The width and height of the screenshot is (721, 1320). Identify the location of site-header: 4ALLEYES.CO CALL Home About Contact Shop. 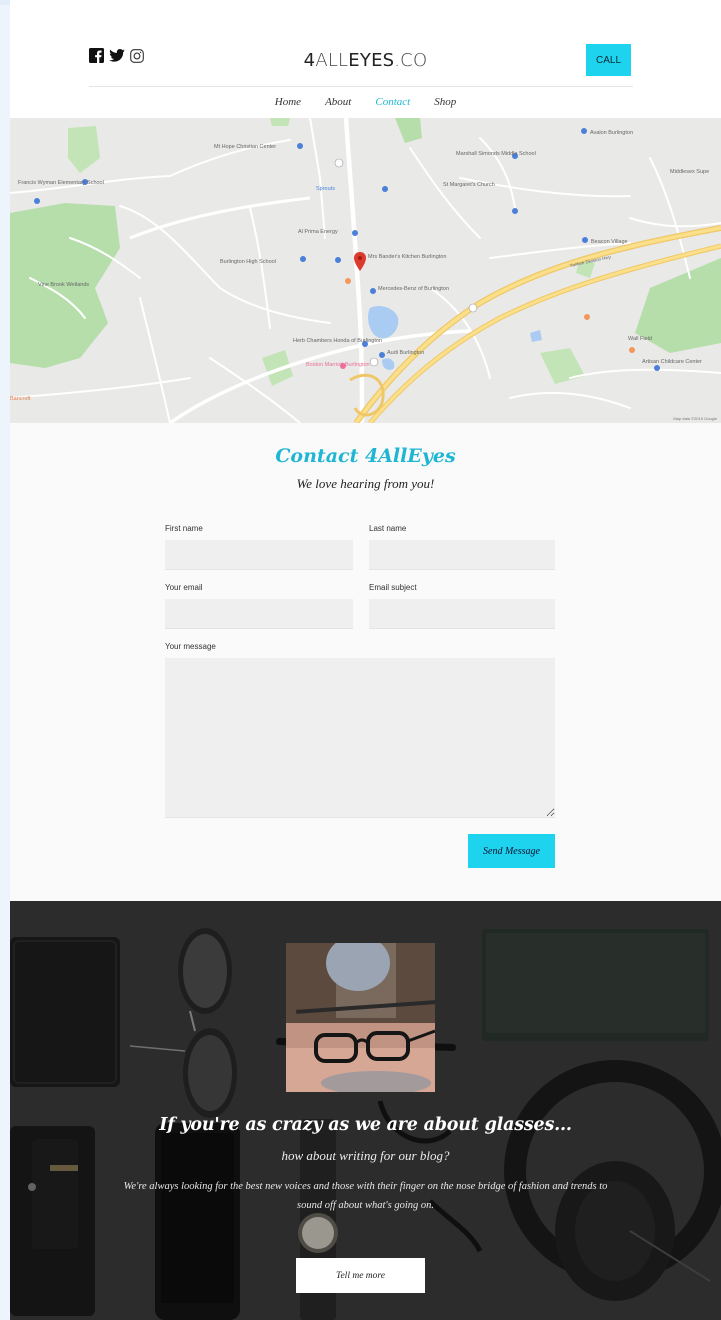
(365, 59).